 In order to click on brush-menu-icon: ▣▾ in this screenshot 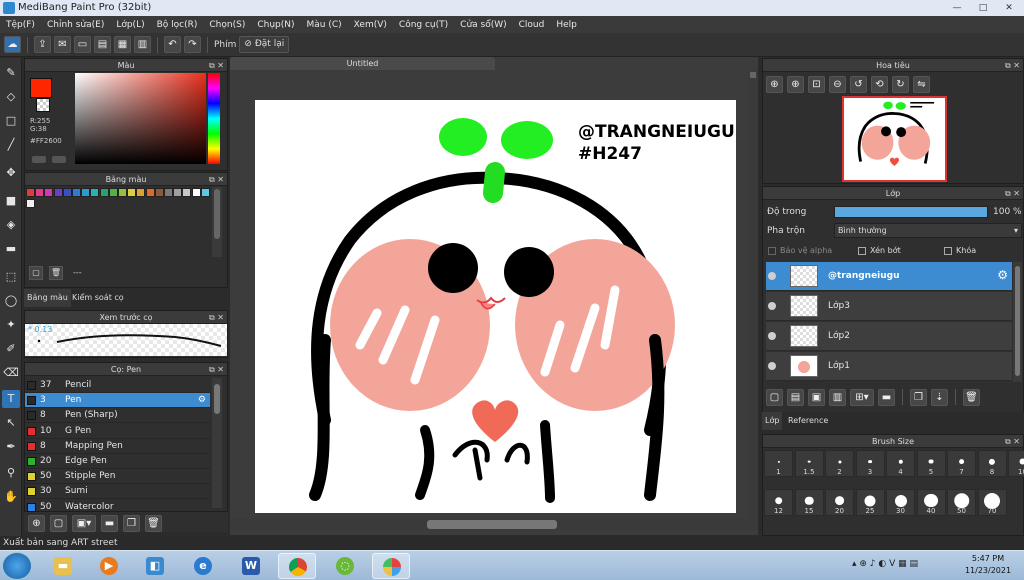, I will do `click(84, 523)`.